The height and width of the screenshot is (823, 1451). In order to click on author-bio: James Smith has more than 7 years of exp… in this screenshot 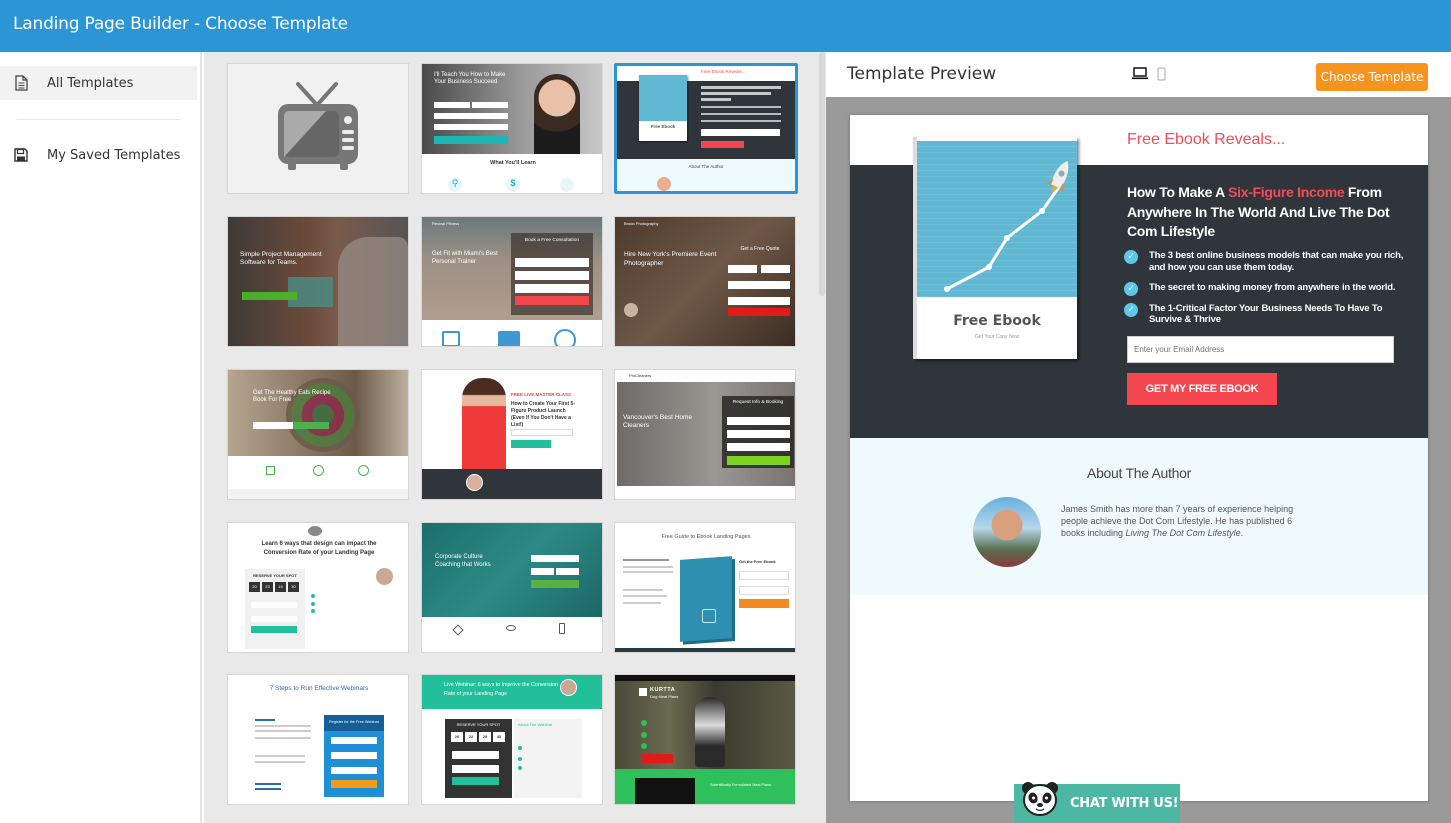, I will do `click(1177, 521)`.